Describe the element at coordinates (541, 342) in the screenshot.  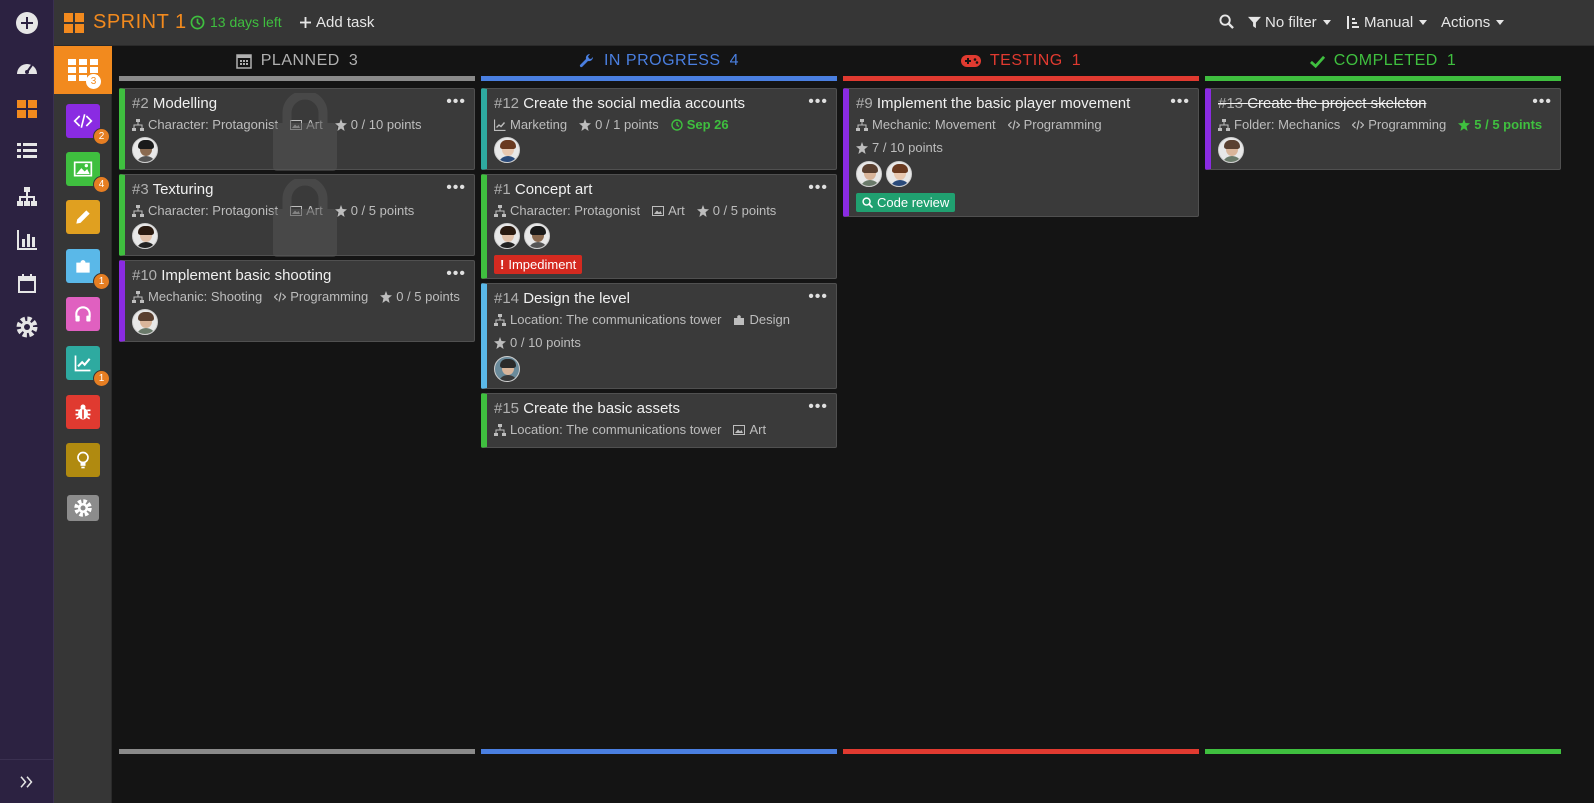
I see `task-meta-points: 0 / 10 points` at that location.